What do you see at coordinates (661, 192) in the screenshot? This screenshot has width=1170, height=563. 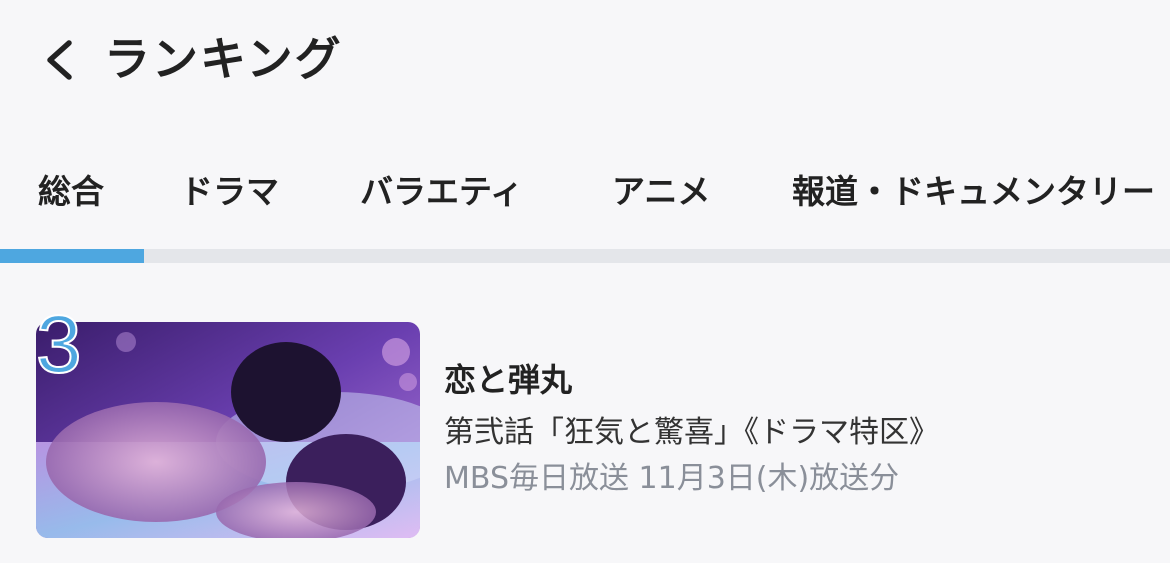 I see `tab-anime: アニメ` at bounding box center [661, 192].